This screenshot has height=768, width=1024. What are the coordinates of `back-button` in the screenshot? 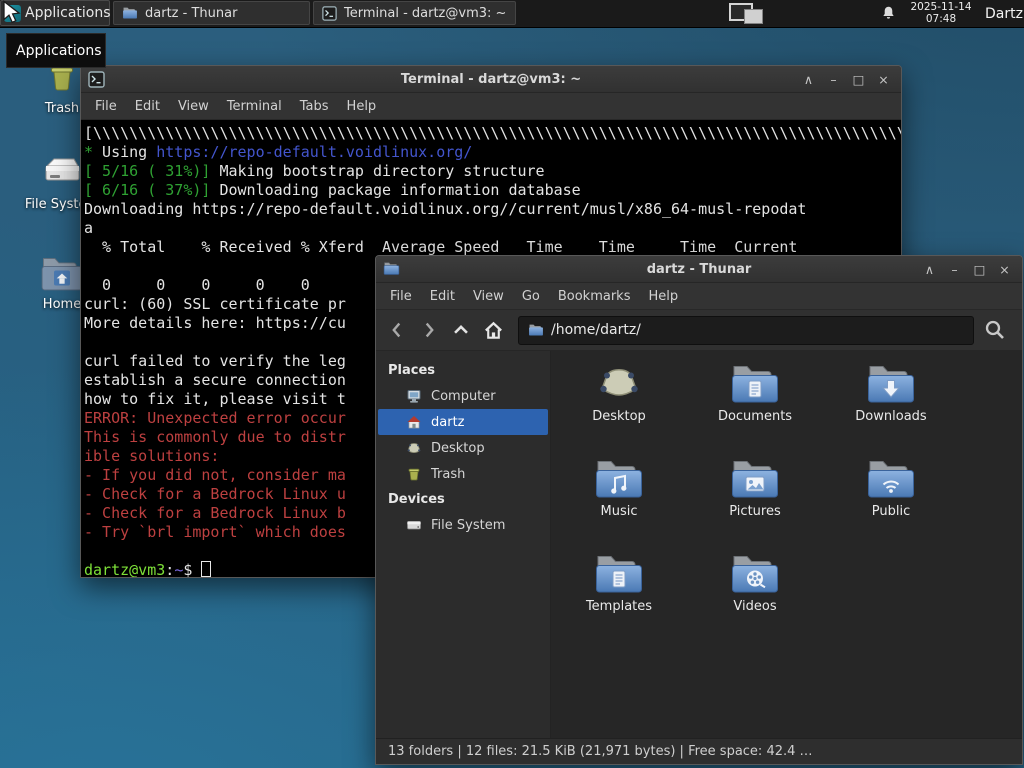 It's located at (397, 330).